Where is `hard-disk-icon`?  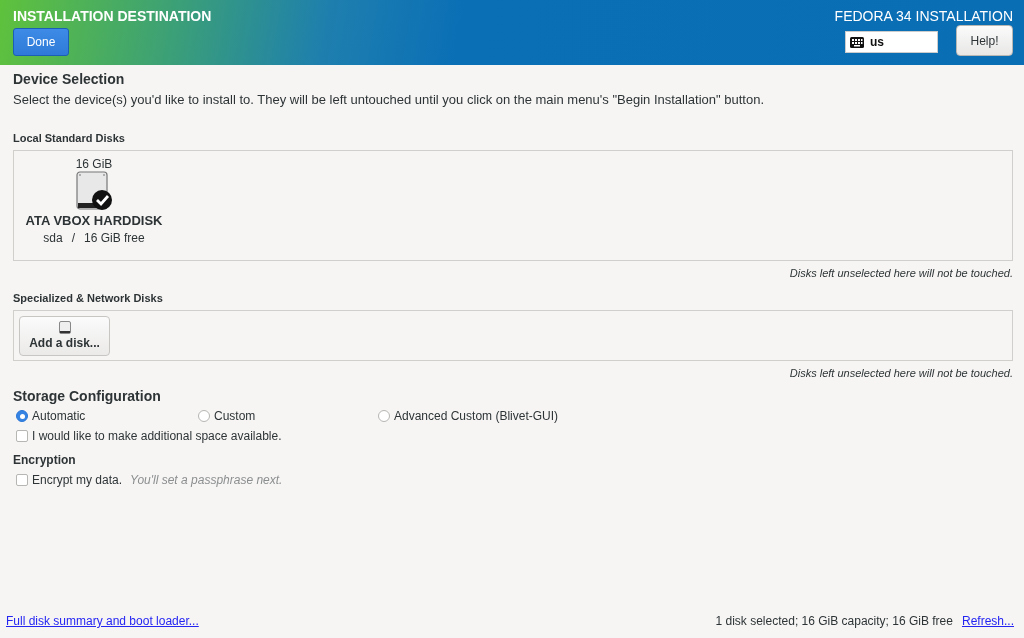
hard-disk-icon is located at coordinates (94, 191).